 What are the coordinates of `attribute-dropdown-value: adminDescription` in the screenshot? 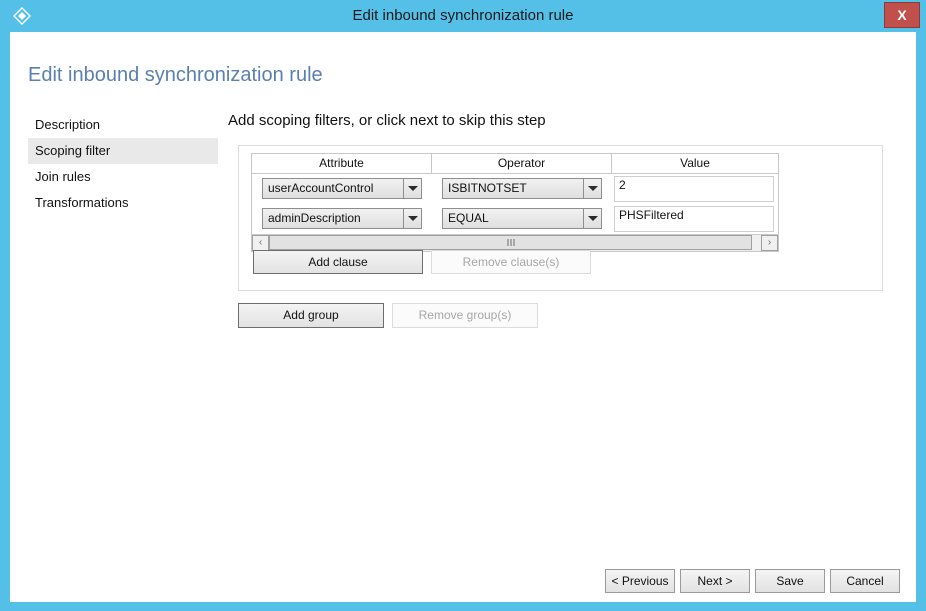 It's located at (314, 218).